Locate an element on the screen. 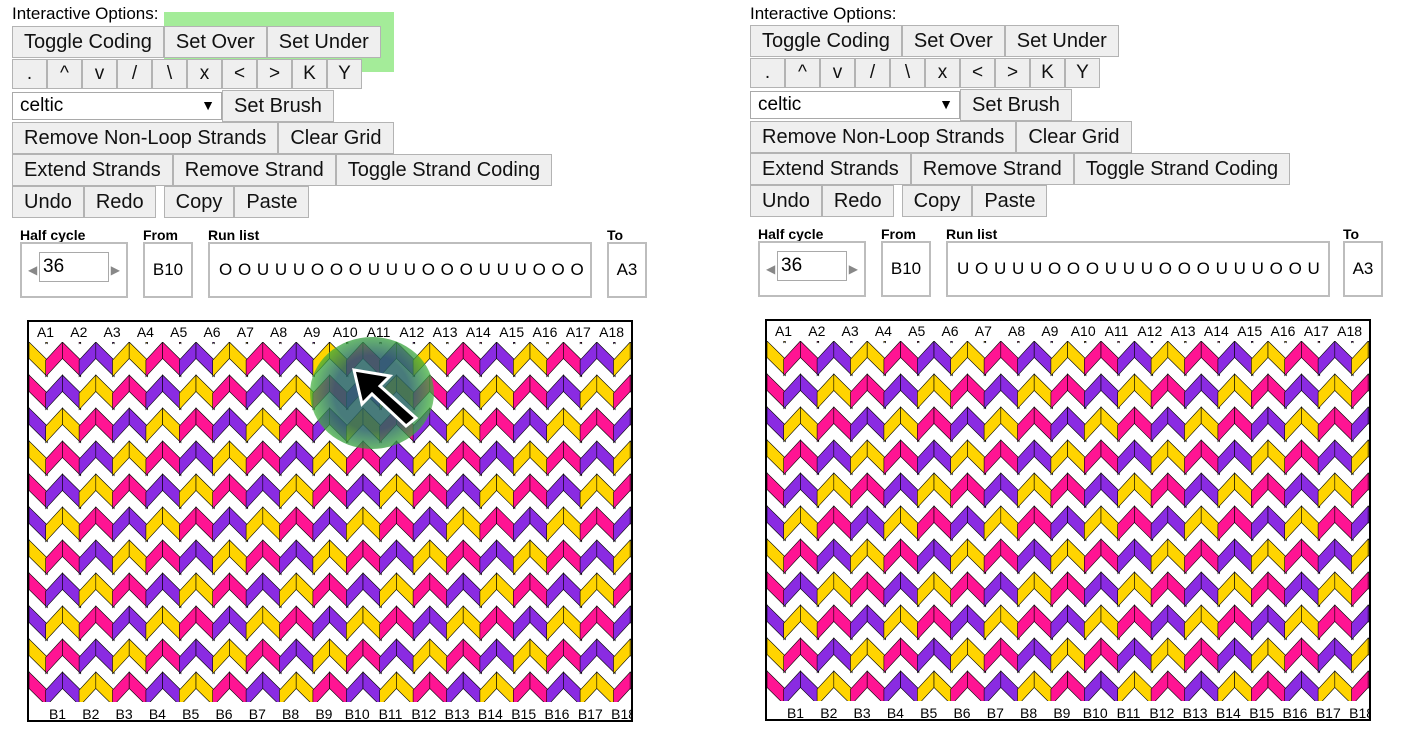 The image size is (1421, 737). bottom-label: B16 is located at coordinates (1295, 713).